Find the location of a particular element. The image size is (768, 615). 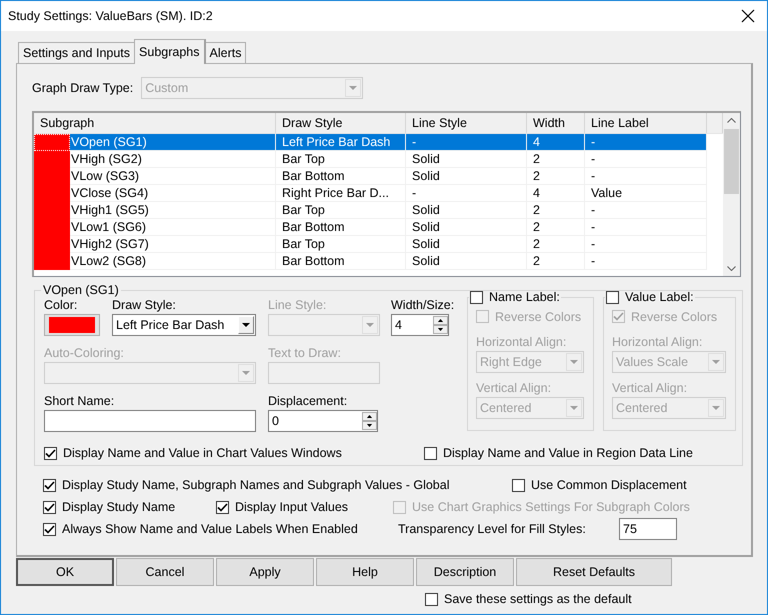

dropdown: Left Price Bar Dash is located at coordinates (184, 325).